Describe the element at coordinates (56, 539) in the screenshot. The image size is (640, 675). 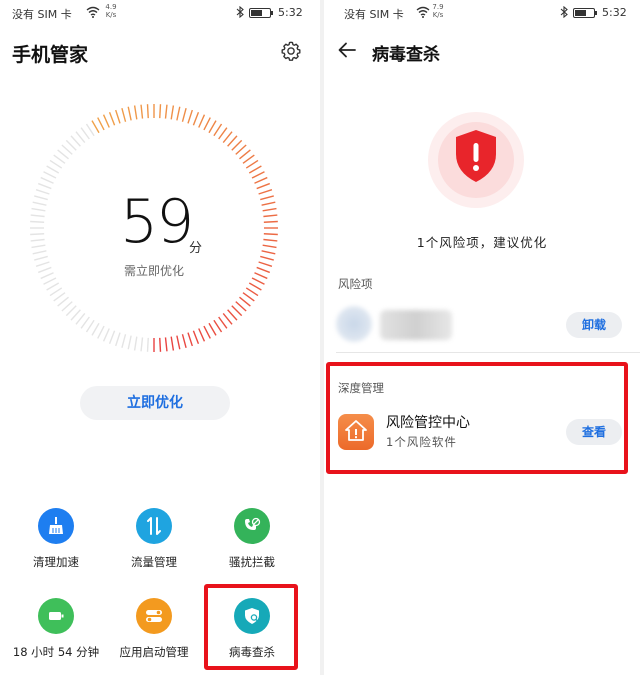
I see `tool-cleanup: 清理加速` at that location.